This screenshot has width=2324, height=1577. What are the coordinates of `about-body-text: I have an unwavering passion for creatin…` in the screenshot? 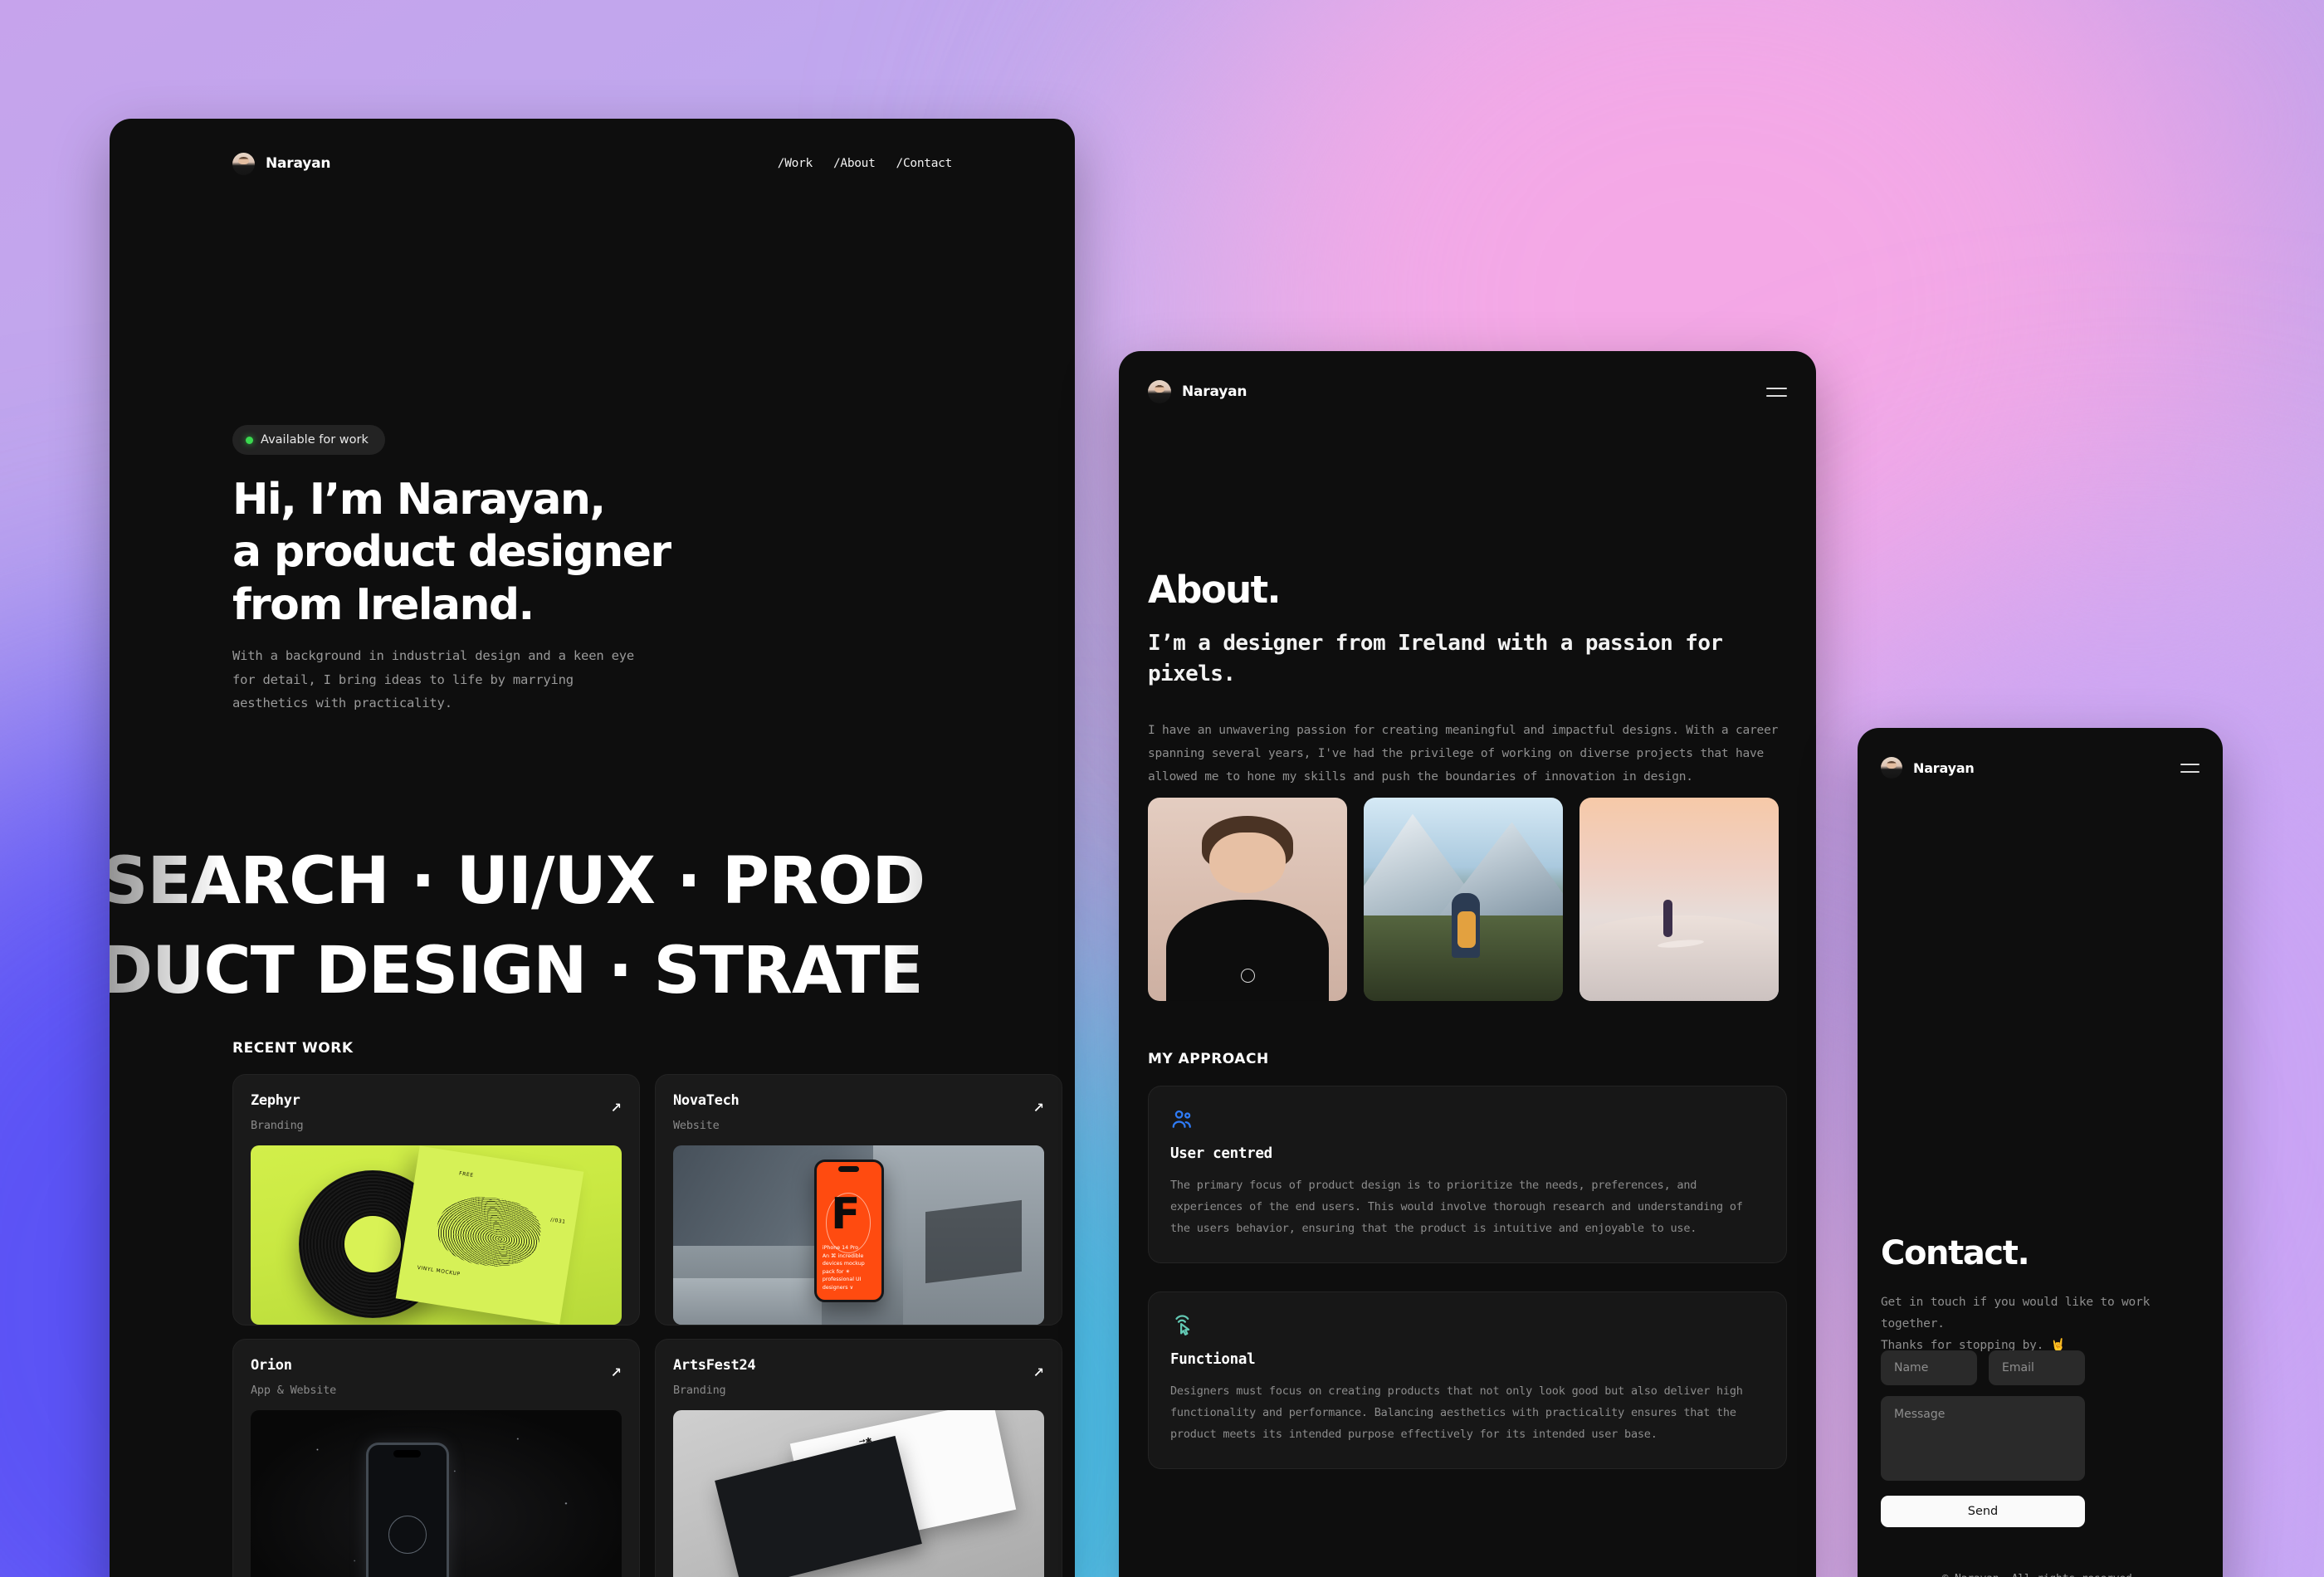 It's located at (1463, 754).